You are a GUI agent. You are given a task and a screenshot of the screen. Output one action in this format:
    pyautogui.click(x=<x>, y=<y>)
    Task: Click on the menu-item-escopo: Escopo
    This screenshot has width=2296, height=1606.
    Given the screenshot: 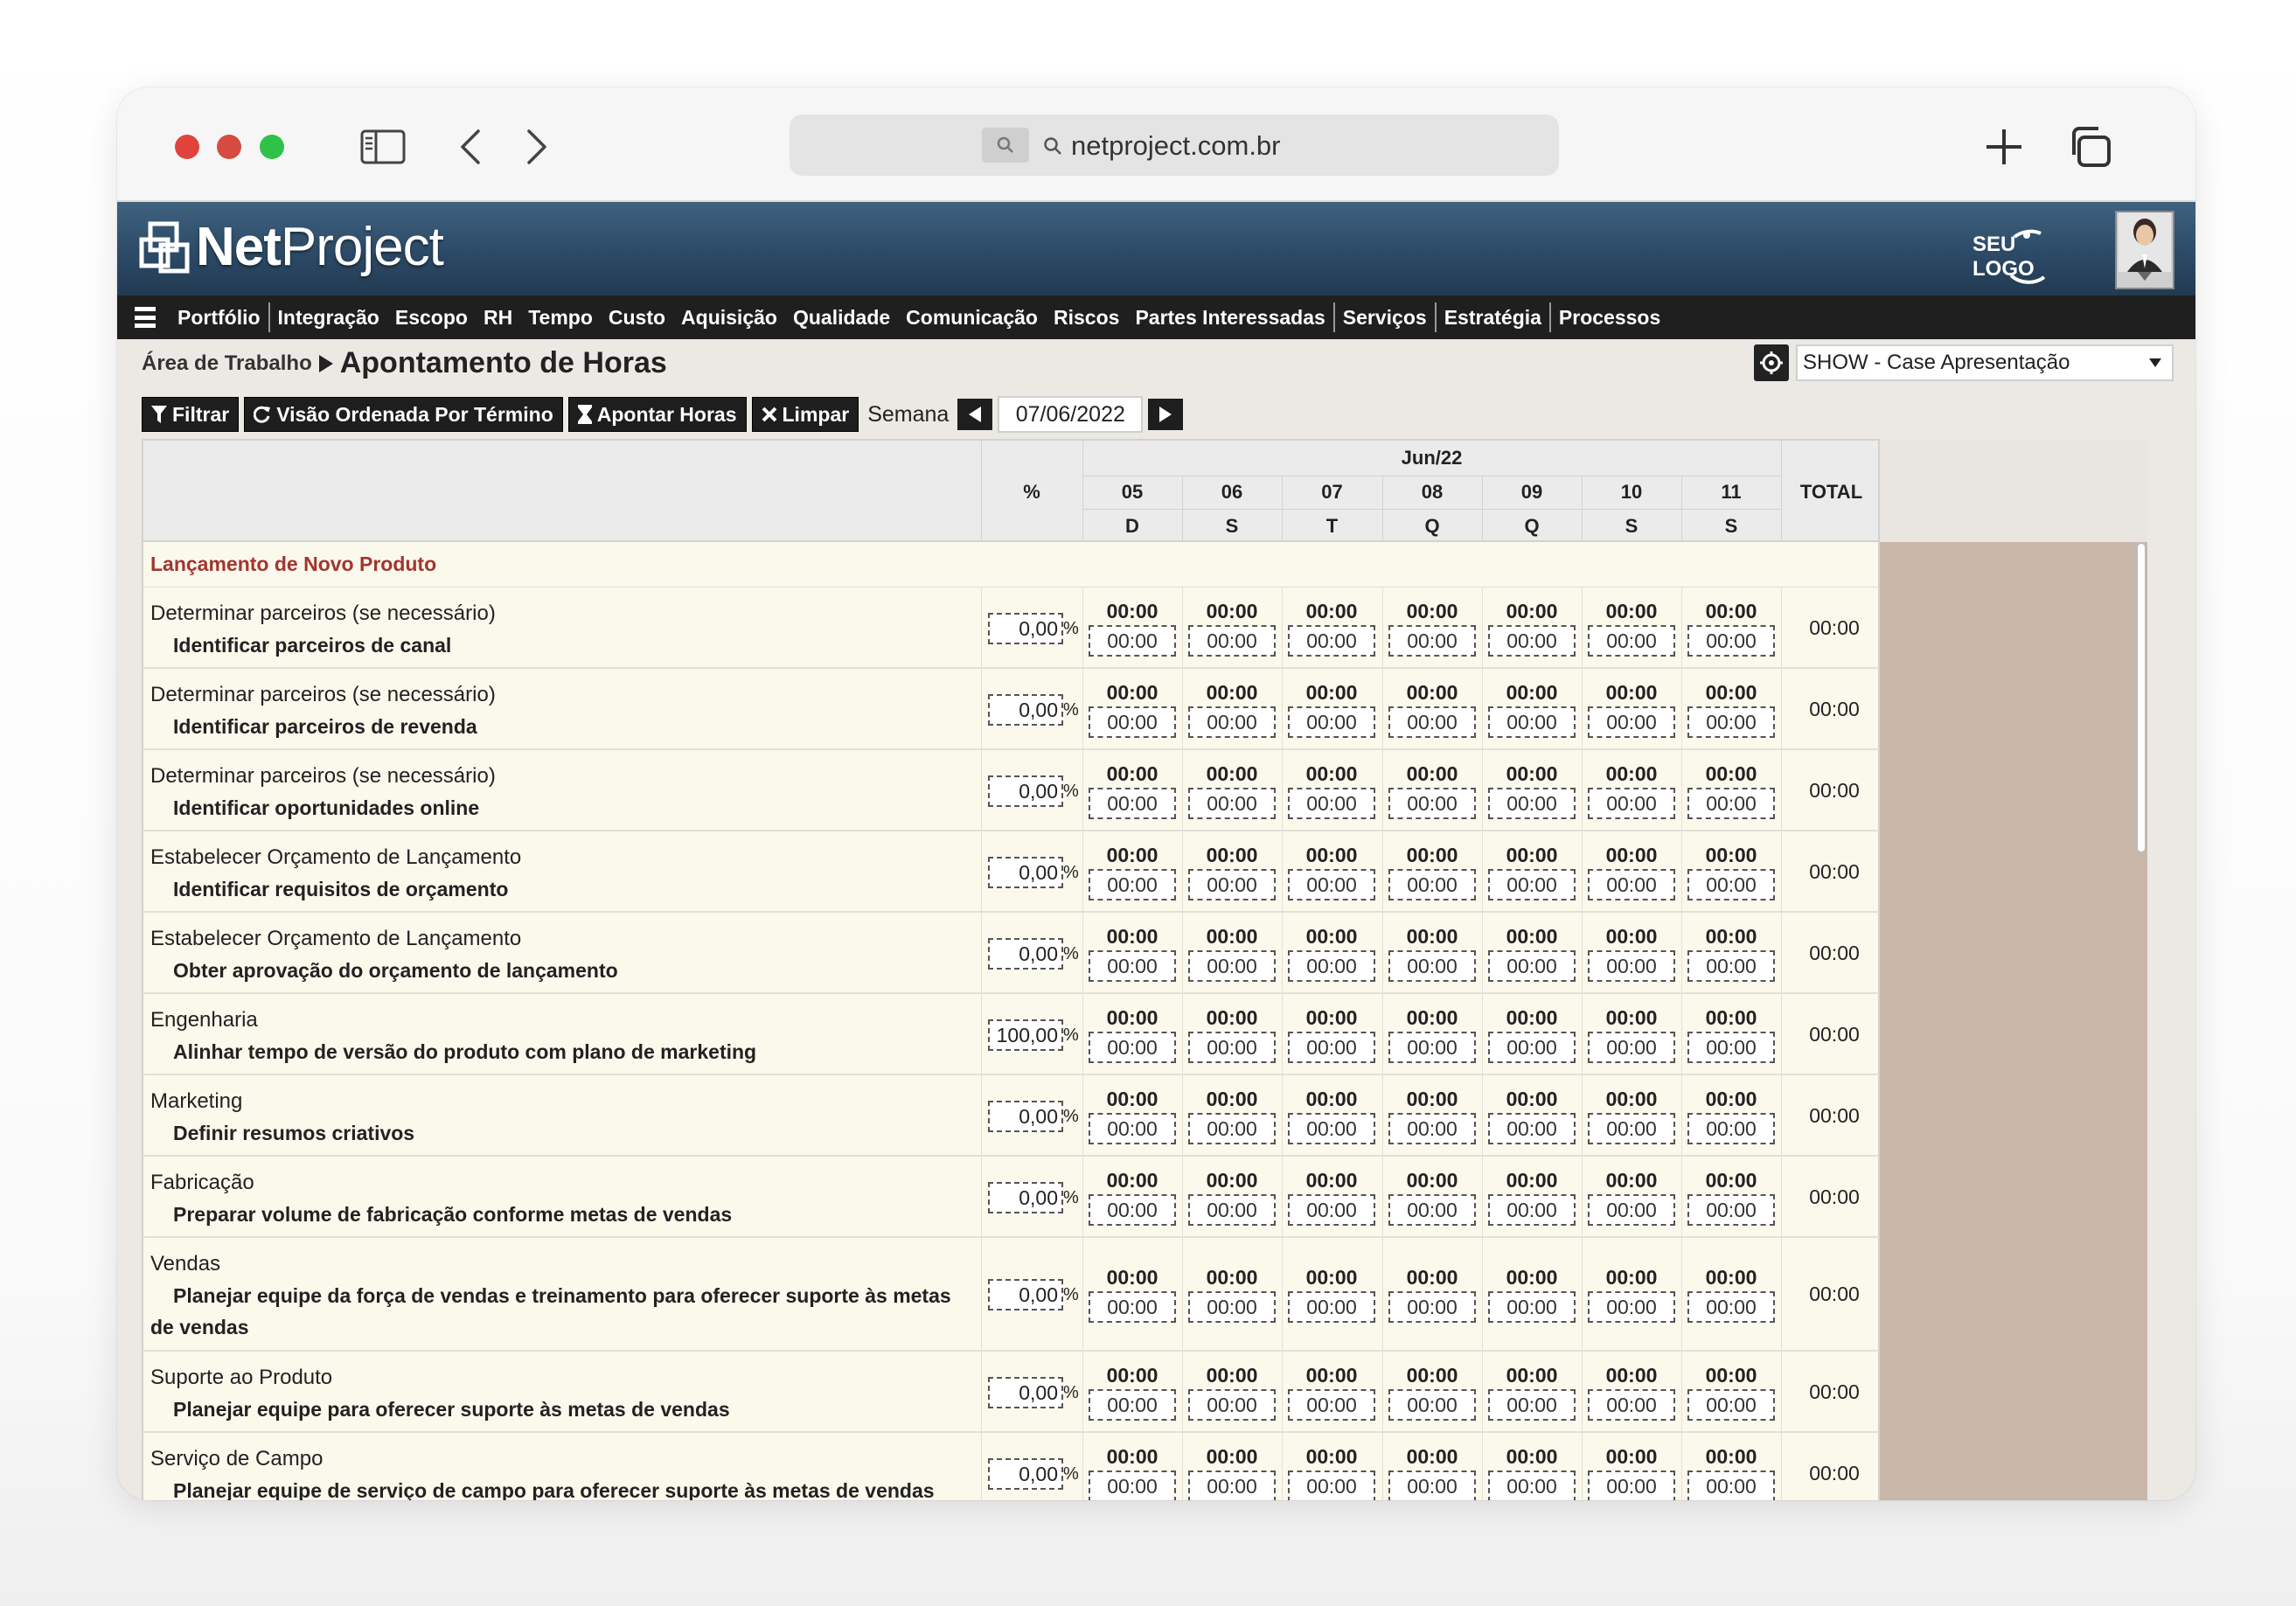 What is the action you would take?
    pyautogui.click(x=432, y=317)
    